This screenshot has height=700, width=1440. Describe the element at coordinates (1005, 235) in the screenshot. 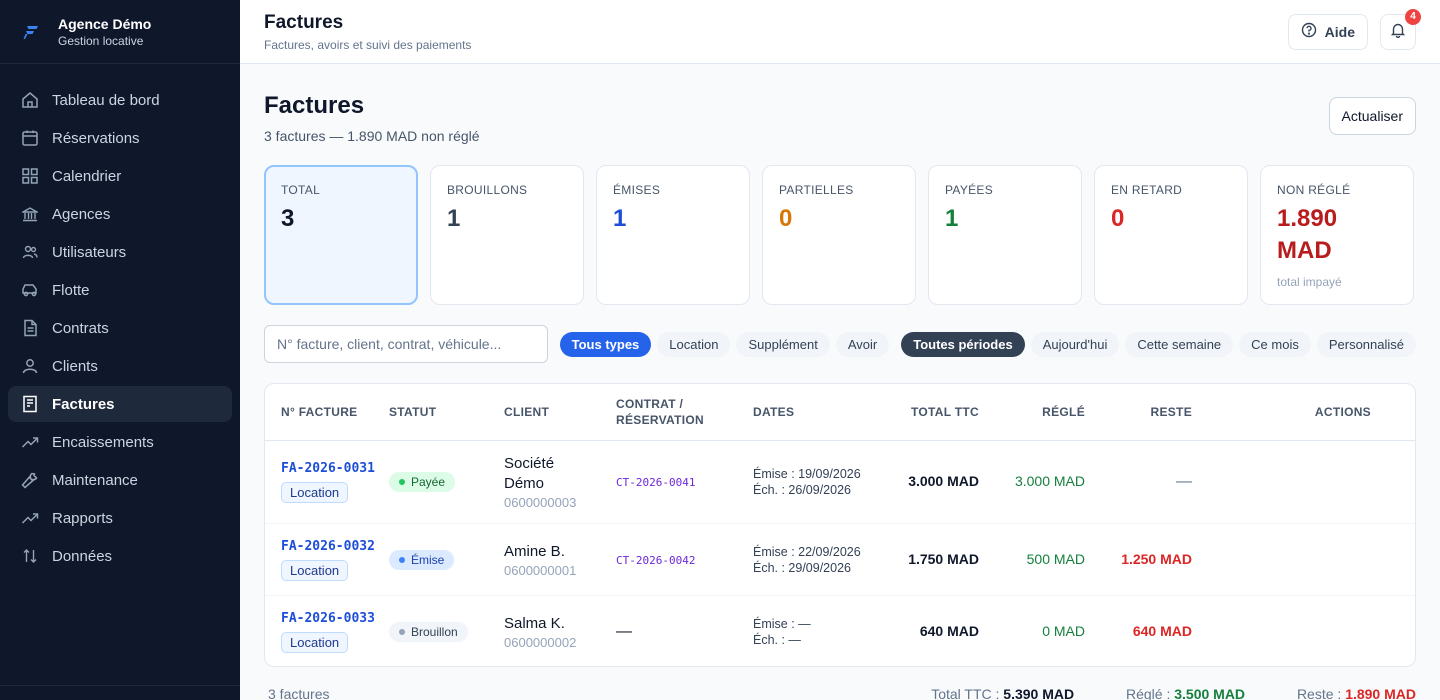

I see `stat-card-payees: PAYÉES 1` at that location.